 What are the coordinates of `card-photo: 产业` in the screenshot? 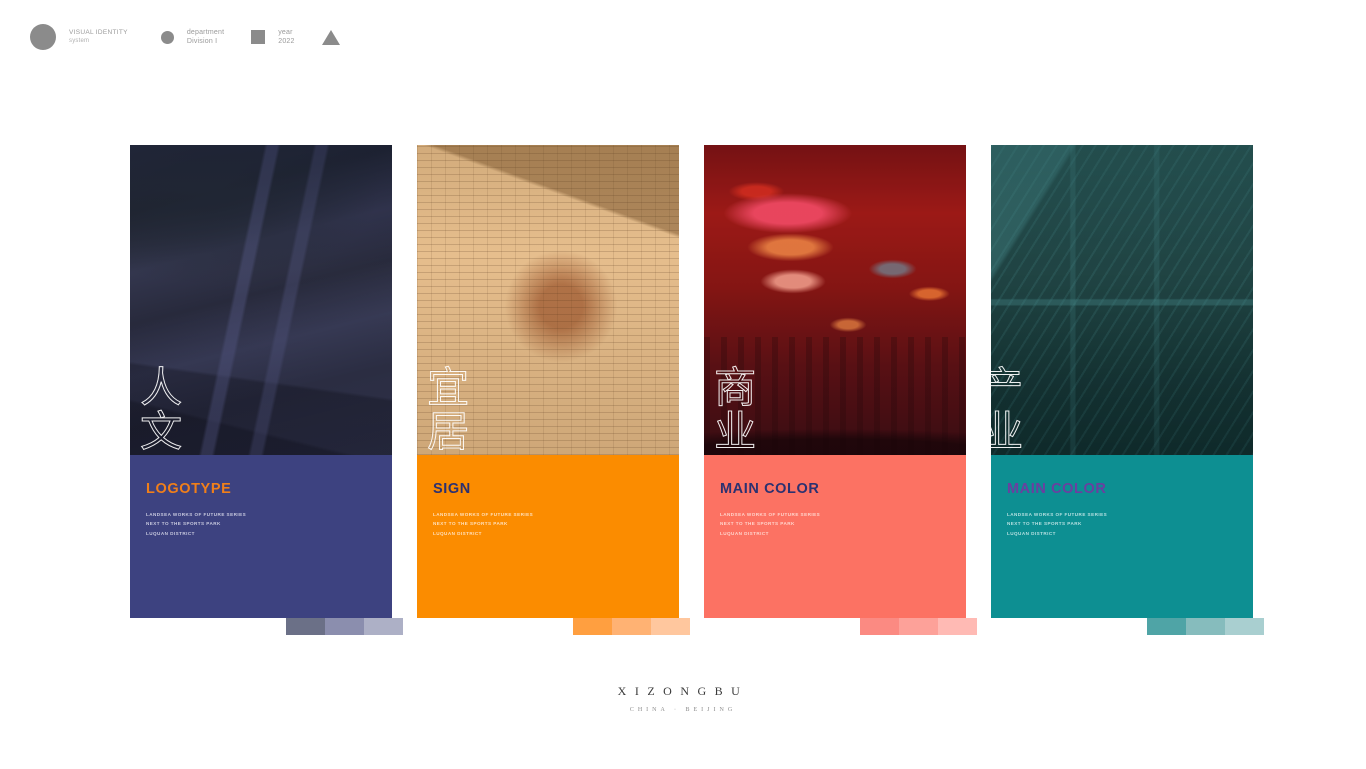 It's located at (1122, 300).